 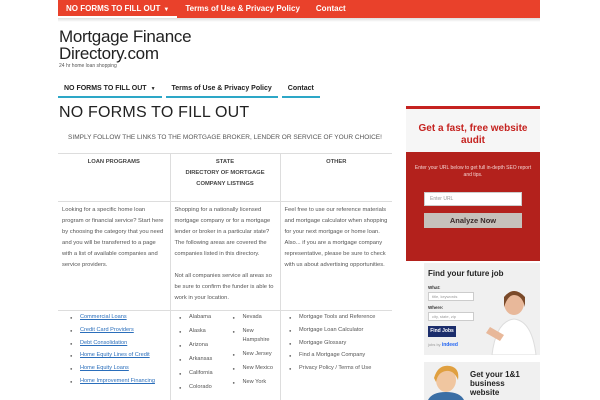 I want to click on job-where-input: city, state, zip, so click(x=451, y=316).